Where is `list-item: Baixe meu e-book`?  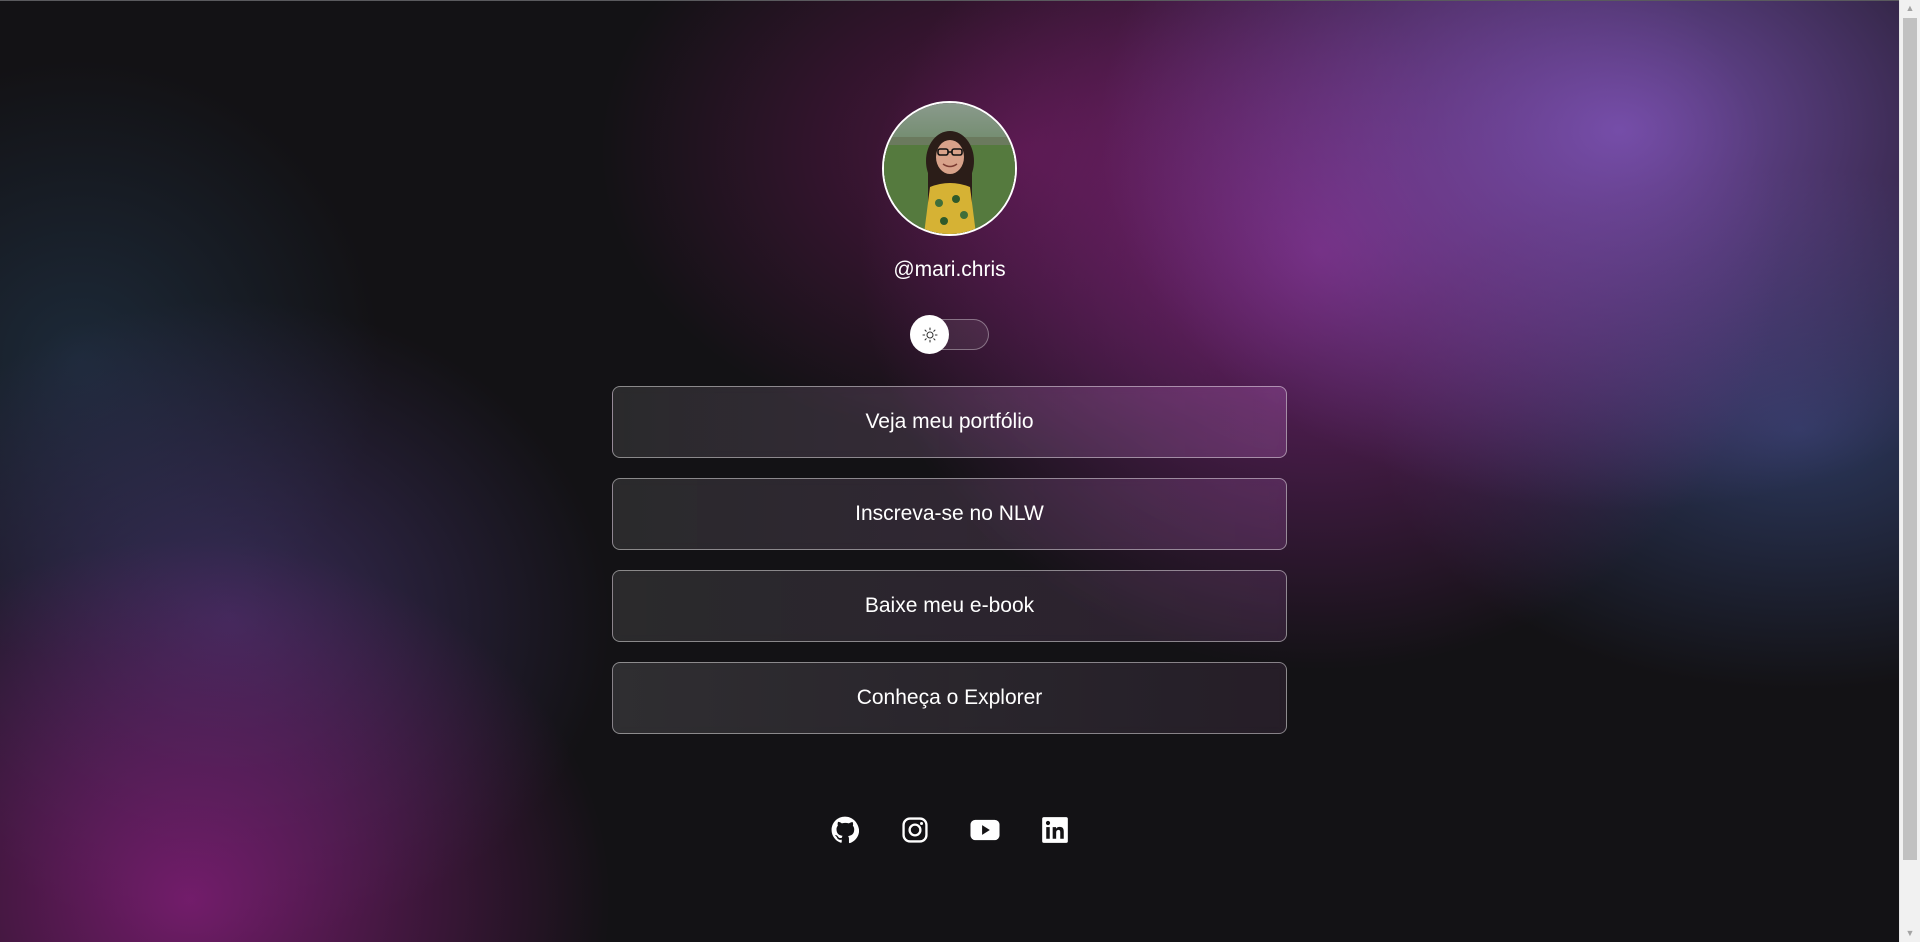 list-item: Baixe meu e-book is located at coordinates (949, 606).